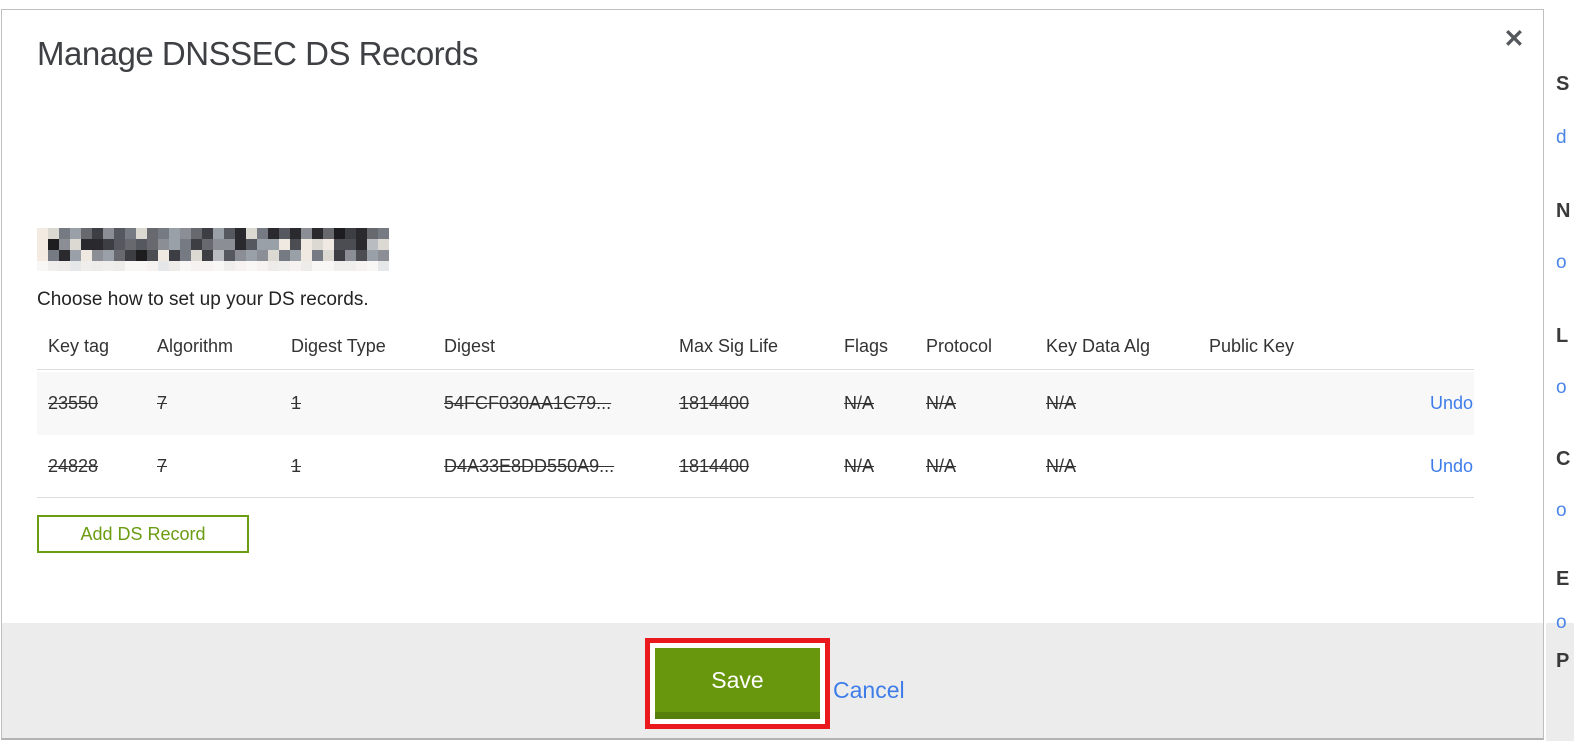  Describe the element at coordinates (1563, 211) in the screenshot. I see `background-text-fragment: N` at that location.